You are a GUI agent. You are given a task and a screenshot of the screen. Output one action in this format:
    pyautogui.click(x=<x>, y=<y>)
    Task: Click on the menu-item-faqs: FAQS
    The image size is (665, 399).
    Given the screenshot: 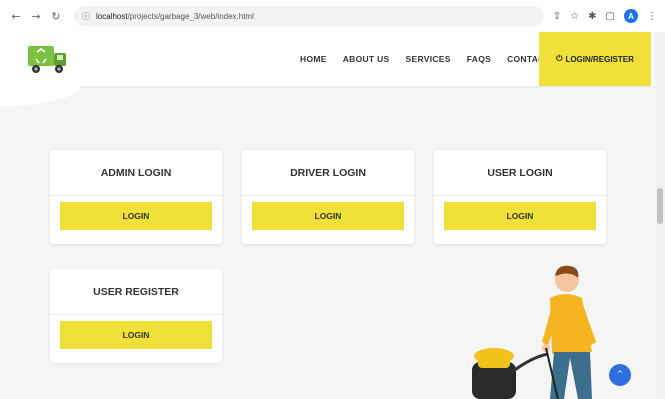 What is the action you would take?
    pyautogui.click(x=479, y=59)
    